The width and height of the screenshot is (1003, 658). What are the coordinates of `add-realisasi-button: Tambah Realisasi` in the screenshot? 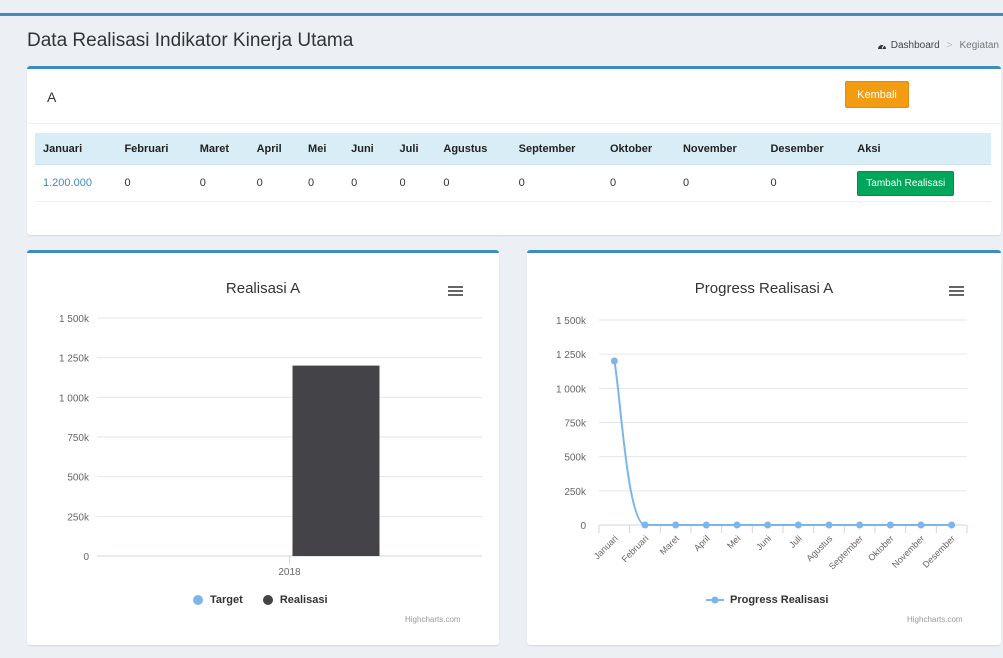 It's located at (906, 183).